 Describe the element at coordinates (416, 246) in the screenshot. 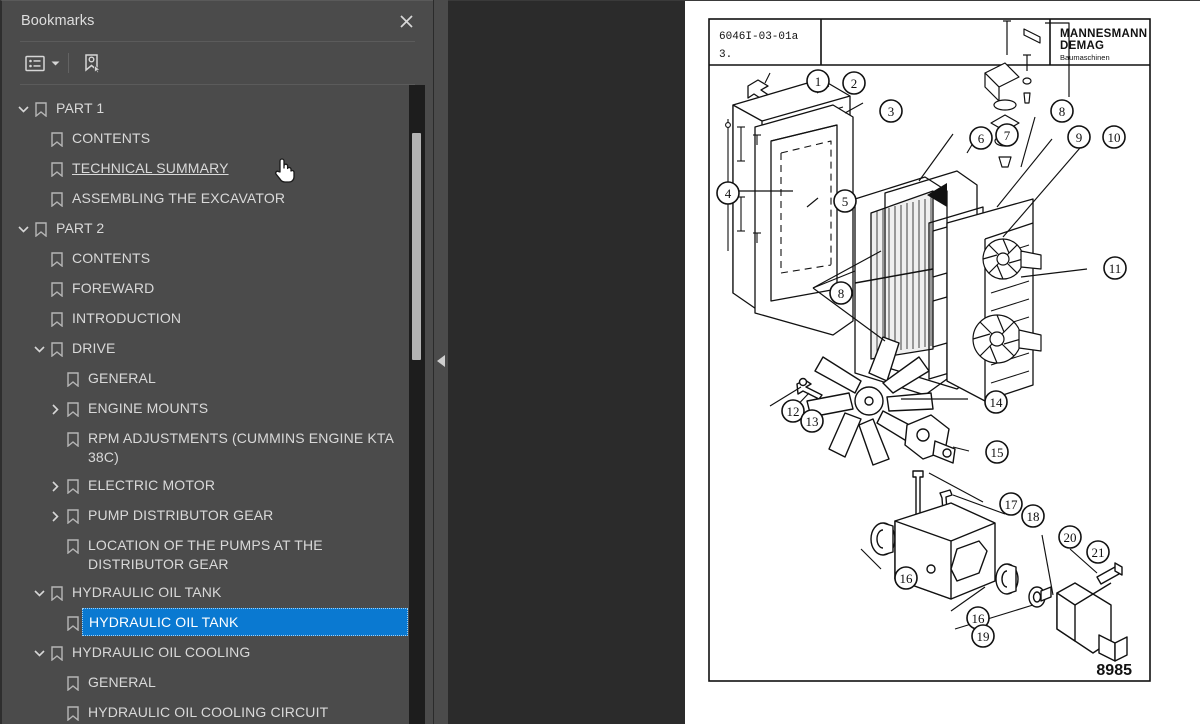

I see `bookmarks-scrollbar-thumb` at that location.